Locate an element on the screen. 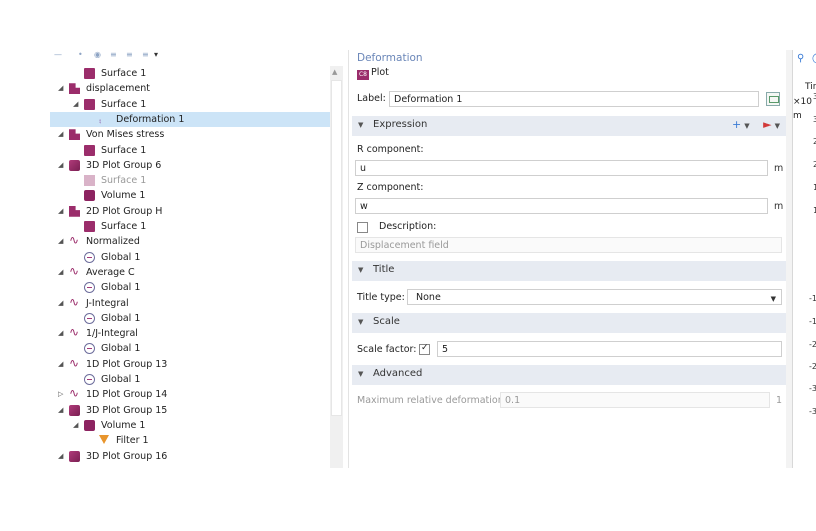 The height and width of the screenshot is (531, 816). section-title-title: Title is located at coordinates (384, 269).